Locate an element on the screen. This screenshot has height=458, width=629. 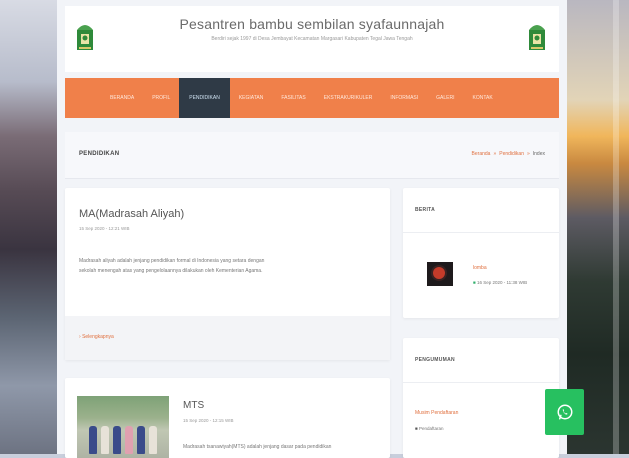
nav-item-informasi: INFORMASI is located at coordinates (404, 98).